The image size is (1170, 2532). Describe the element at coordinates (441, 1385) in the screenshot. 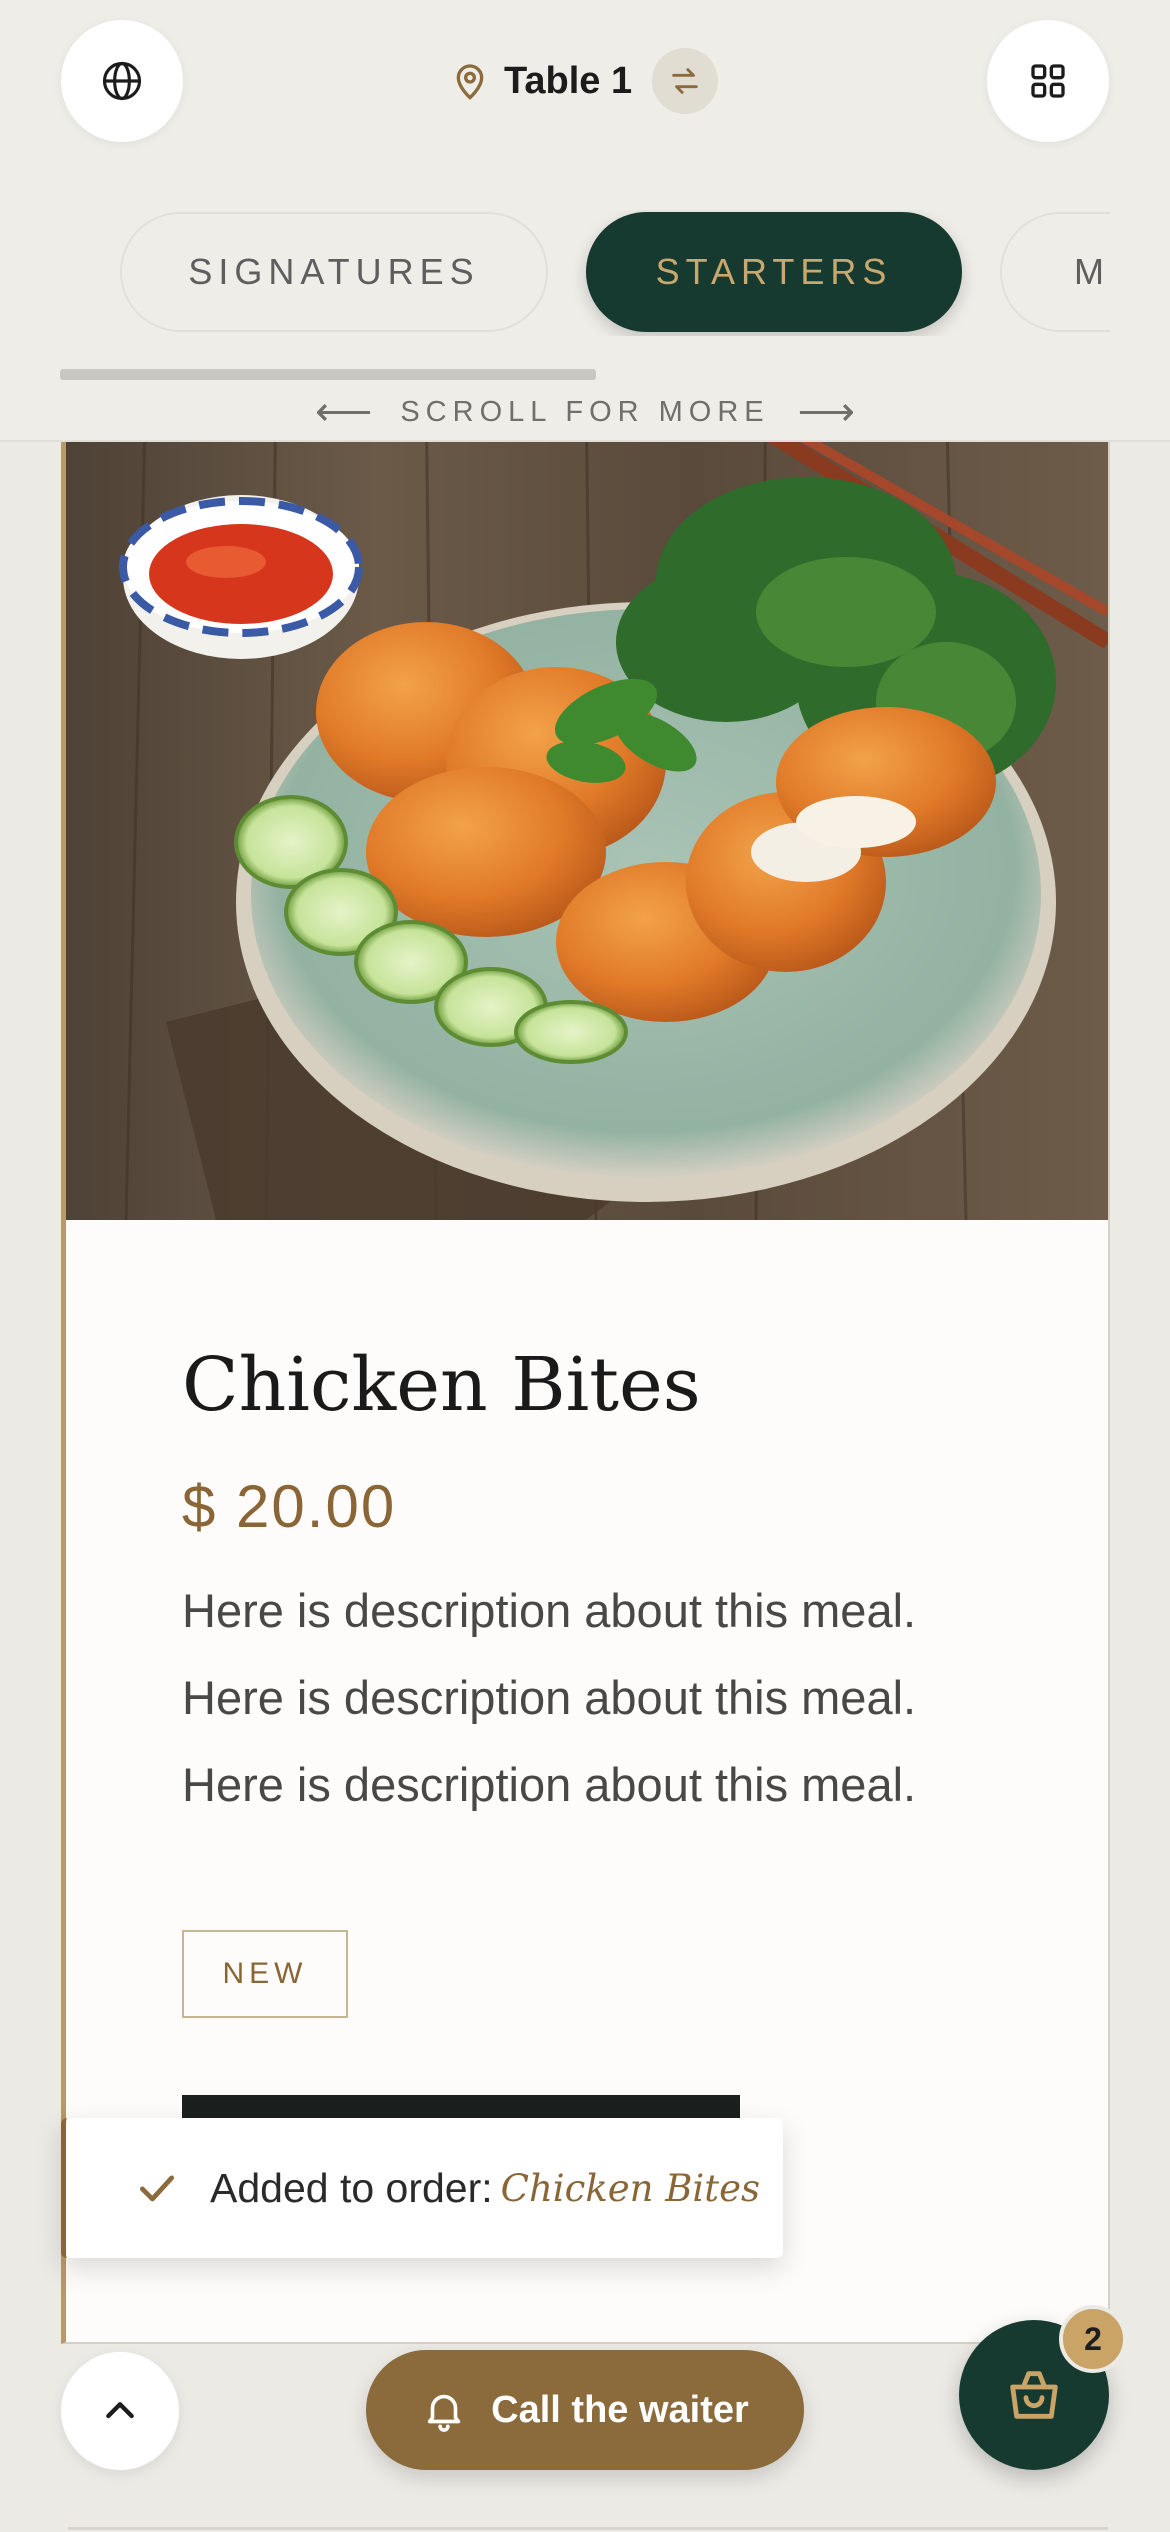

I see `dish-title: Chicken Bites` at that location.